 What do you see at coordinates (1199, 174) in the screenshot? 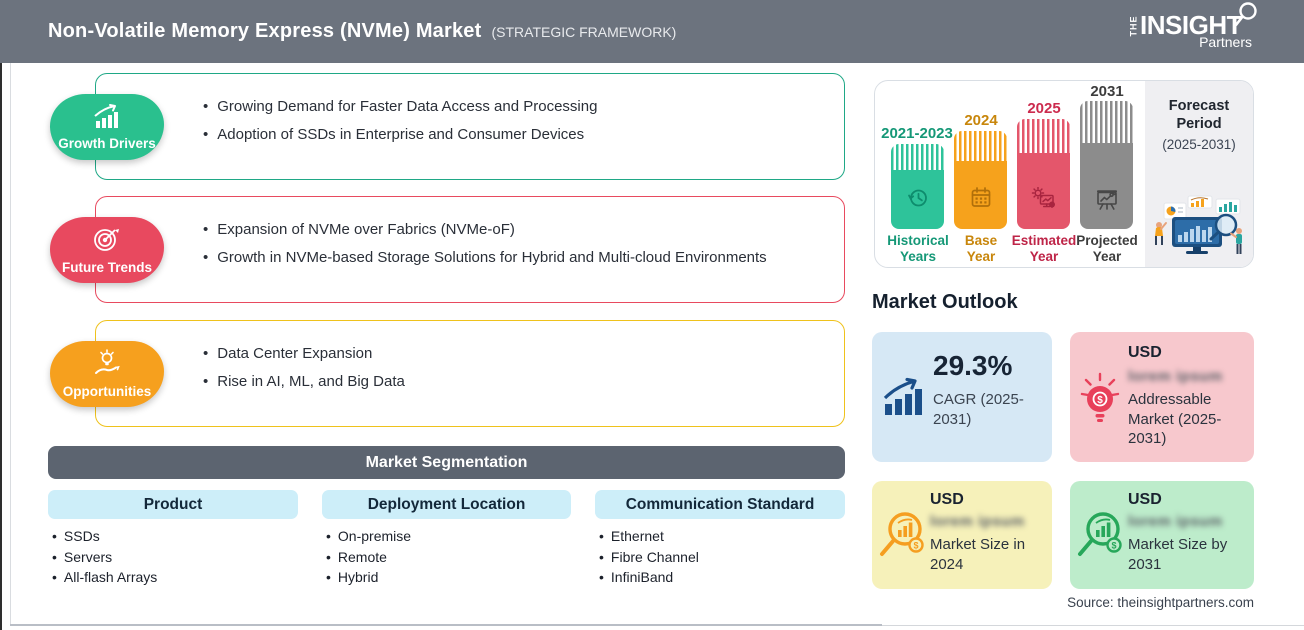
I see `forecast-period-panel: Forecast Period (2025-2031)` at bounding box center [1199, 174].